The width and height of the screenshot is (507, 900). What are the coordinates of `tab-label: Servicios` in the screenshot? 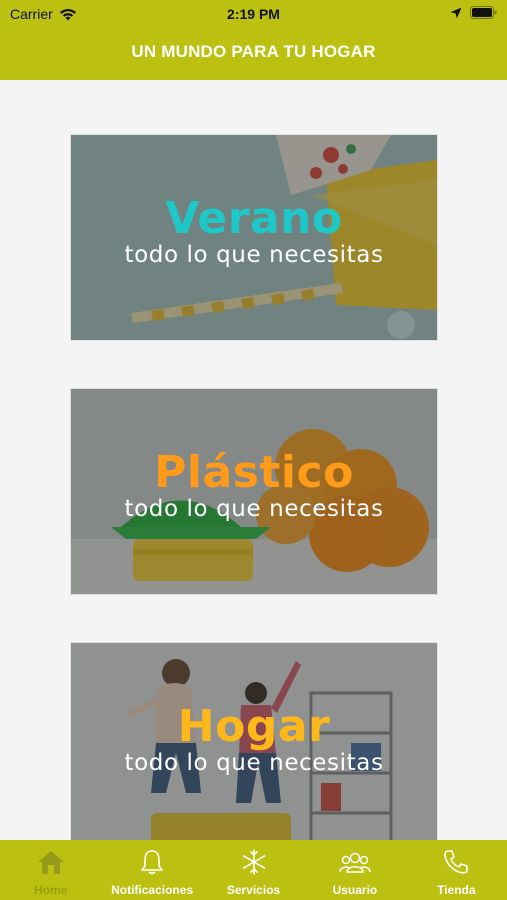 It's located at (253, 890).